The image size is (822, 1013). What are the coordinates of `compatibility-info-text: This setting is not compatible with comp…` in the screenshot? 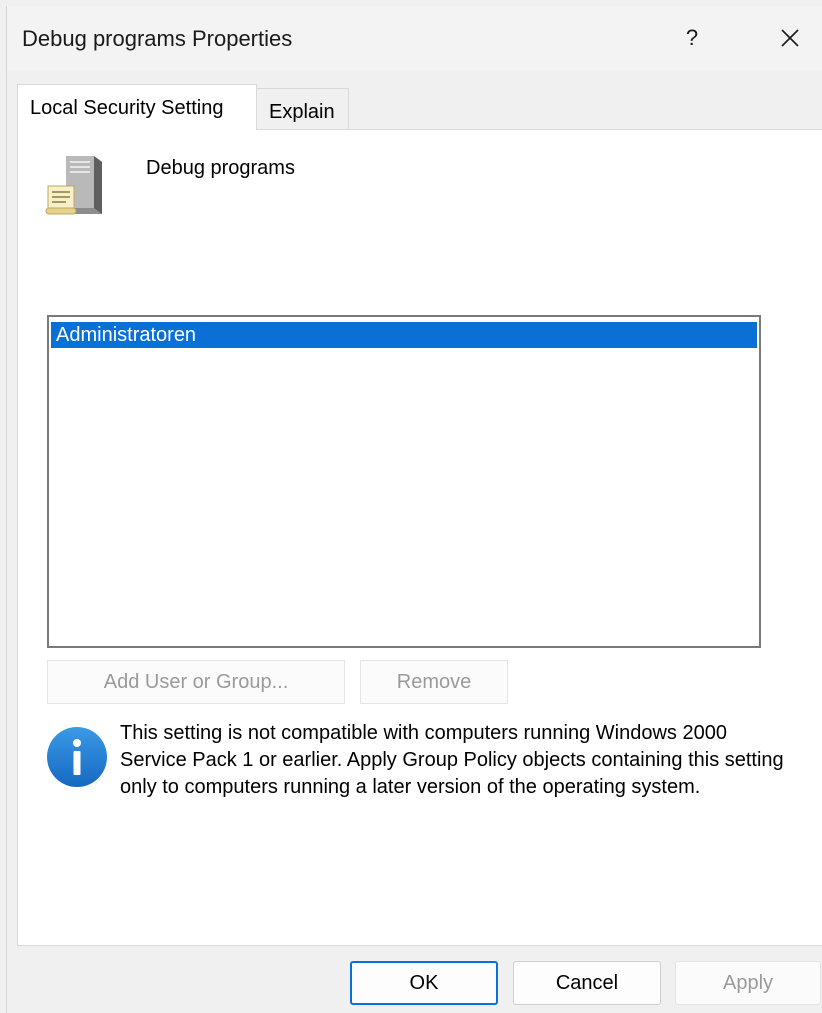 It's located at (452, 760).